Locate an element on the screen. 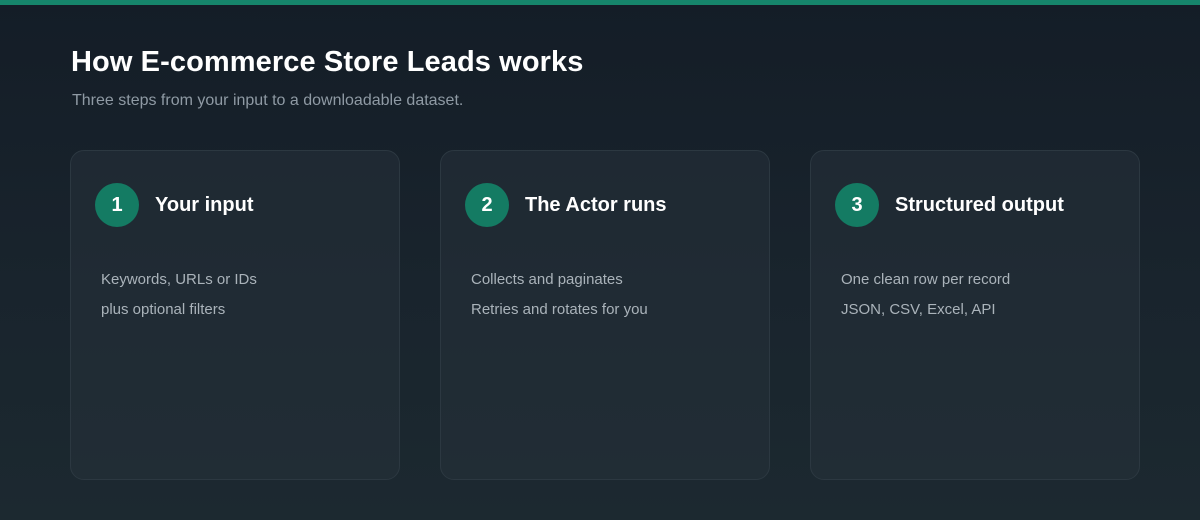 The image size is (1200, 520). step-description-line: Keywords, URLs or IDs is located at coordinates (179, 279).